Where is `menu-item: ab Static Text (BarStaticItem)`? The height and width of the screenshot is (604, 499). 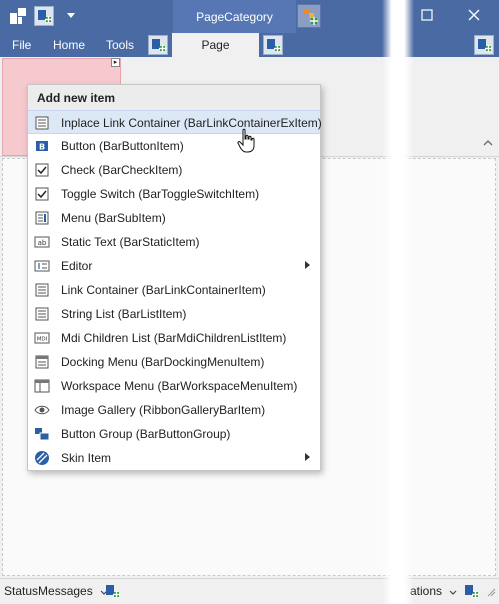
menu-item: ab Static Text (BarStaticItem) is located at coordinates (174, 242).